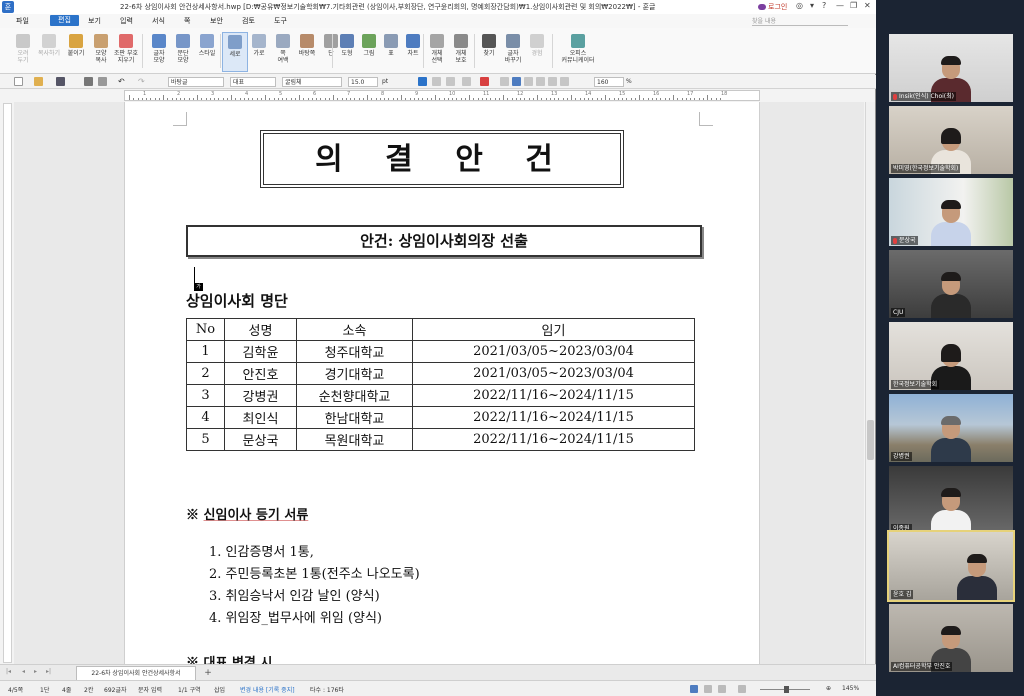 The width and height of the screenshot is (1024, 696). Describe the element at coordinates (867, 5) in the screenshot. I see `close-button: ✕` at that location.